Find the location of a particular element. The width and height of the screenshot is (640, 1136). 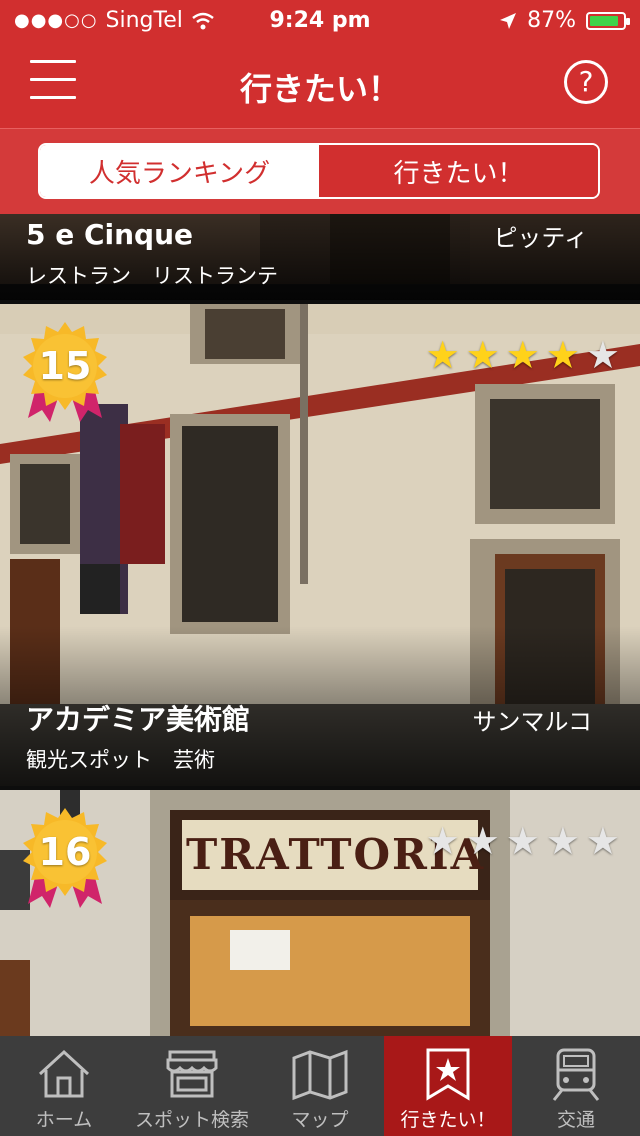

tab-home: ホーム is located at coordinates (64, 1086).